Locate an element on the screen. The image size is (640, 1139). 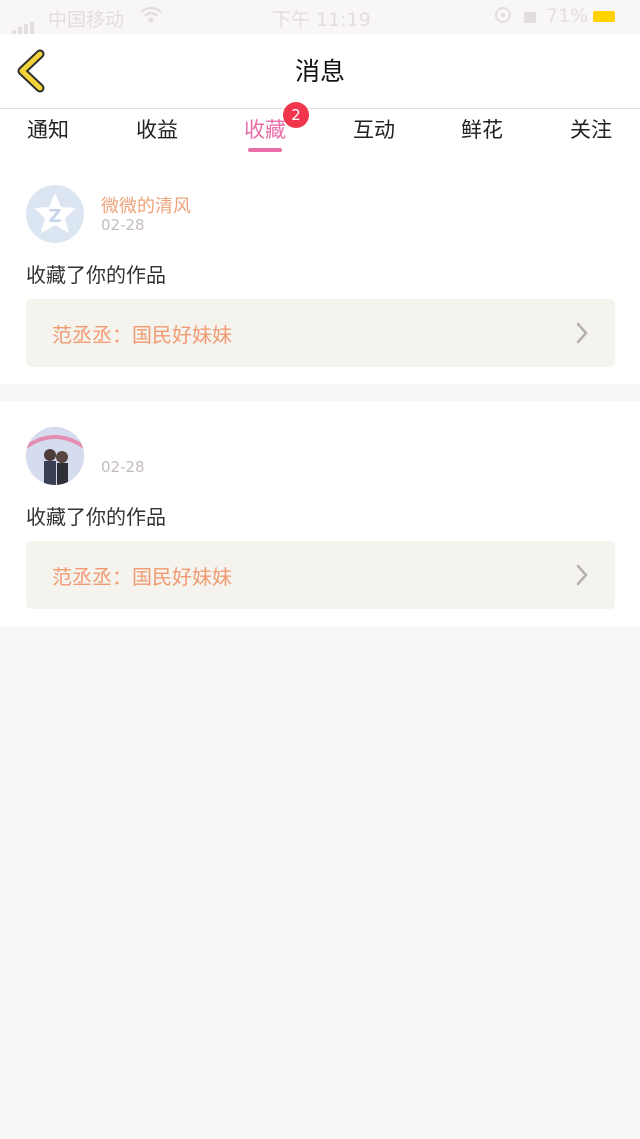
signal-icon is located at coordinates (27, 23).